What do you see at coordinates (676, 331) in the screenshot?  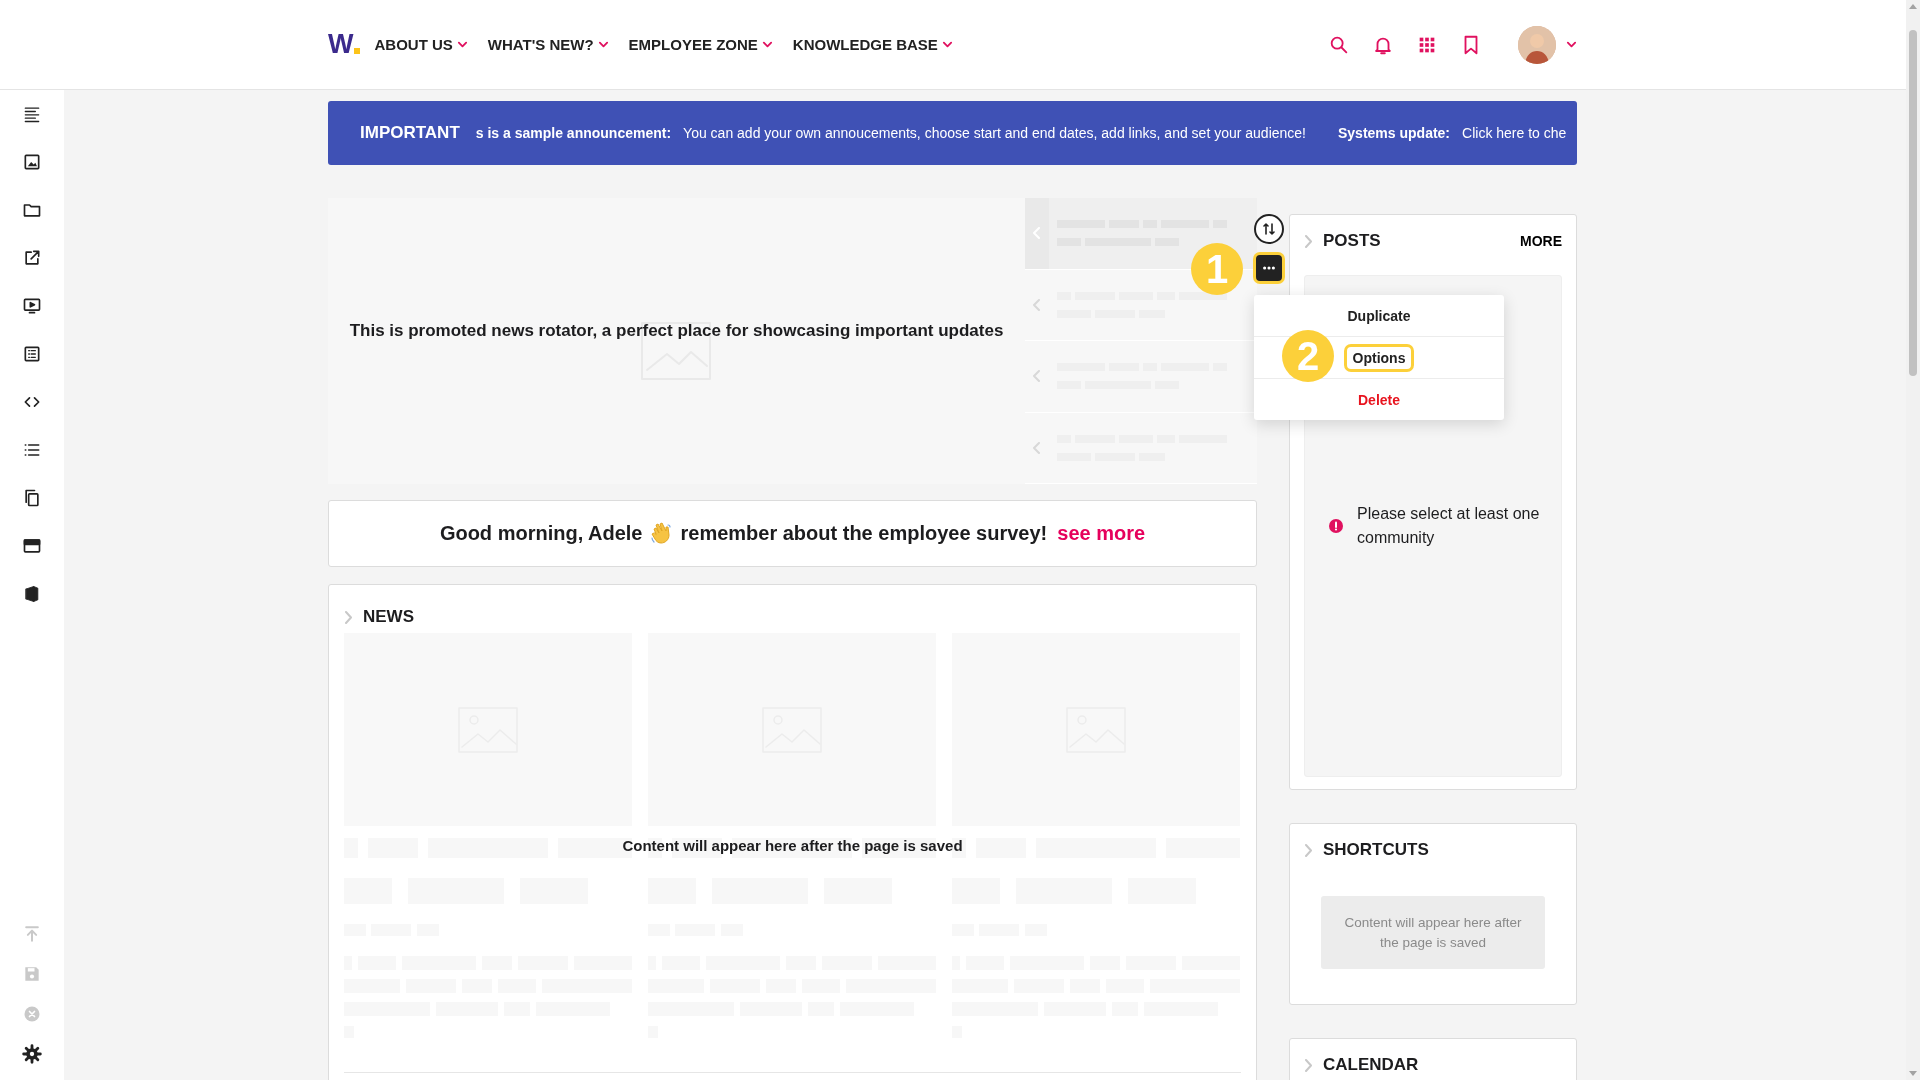 I see `slide-caption: This is promoted news rotator, a perfect place for showcasing important updates` at bounding box center [676, 331].